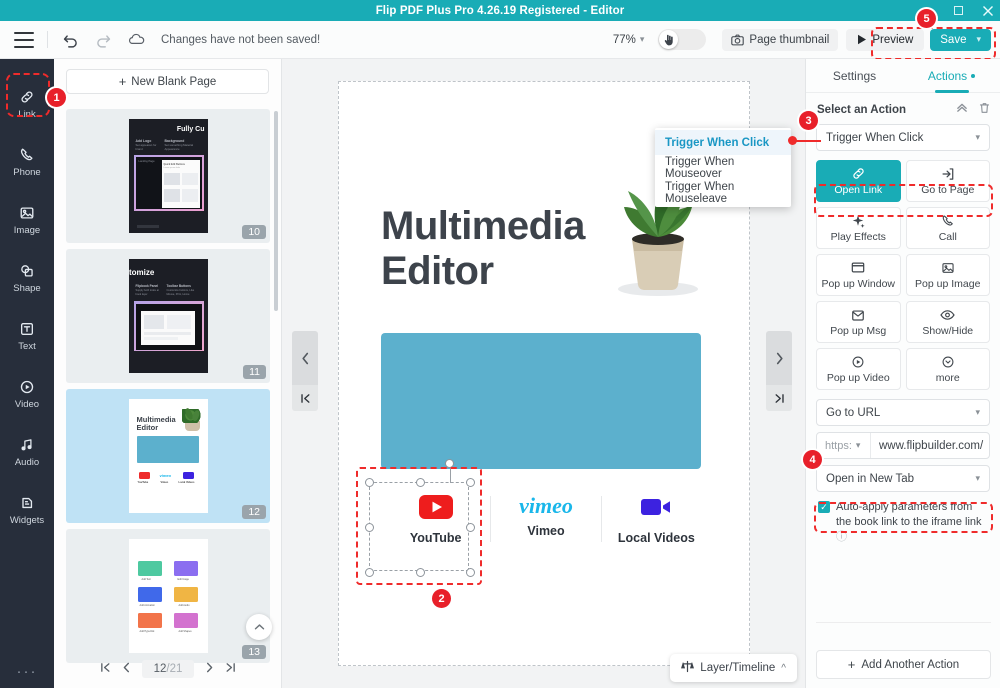  What do you see at coordinates (449, 463) in the screenshot?
I see `rotate-handle` at bounding box center [449, 463].